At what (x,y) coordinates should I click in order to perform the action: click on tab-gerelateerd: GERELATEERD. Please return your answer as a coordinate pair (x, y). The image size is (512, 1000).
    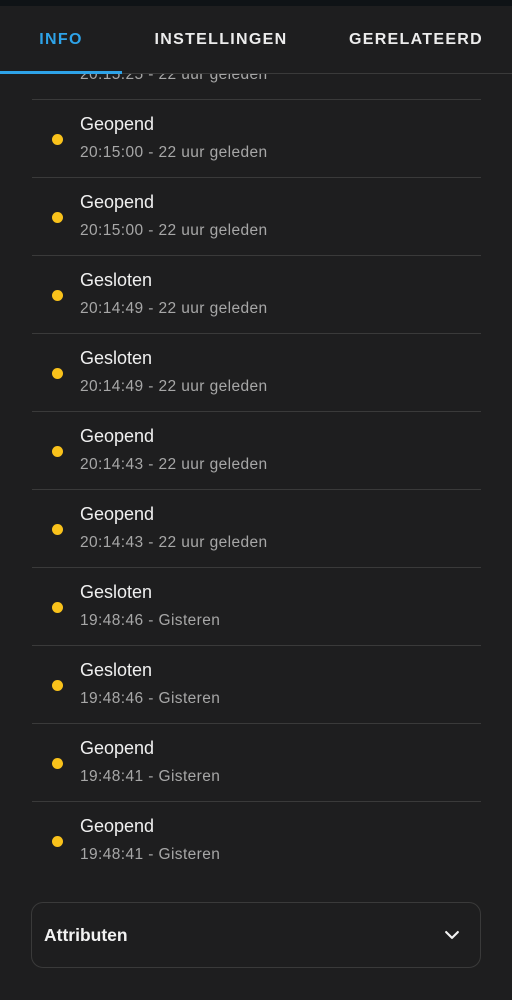
    Looking at the image, I should click on (416, 40).